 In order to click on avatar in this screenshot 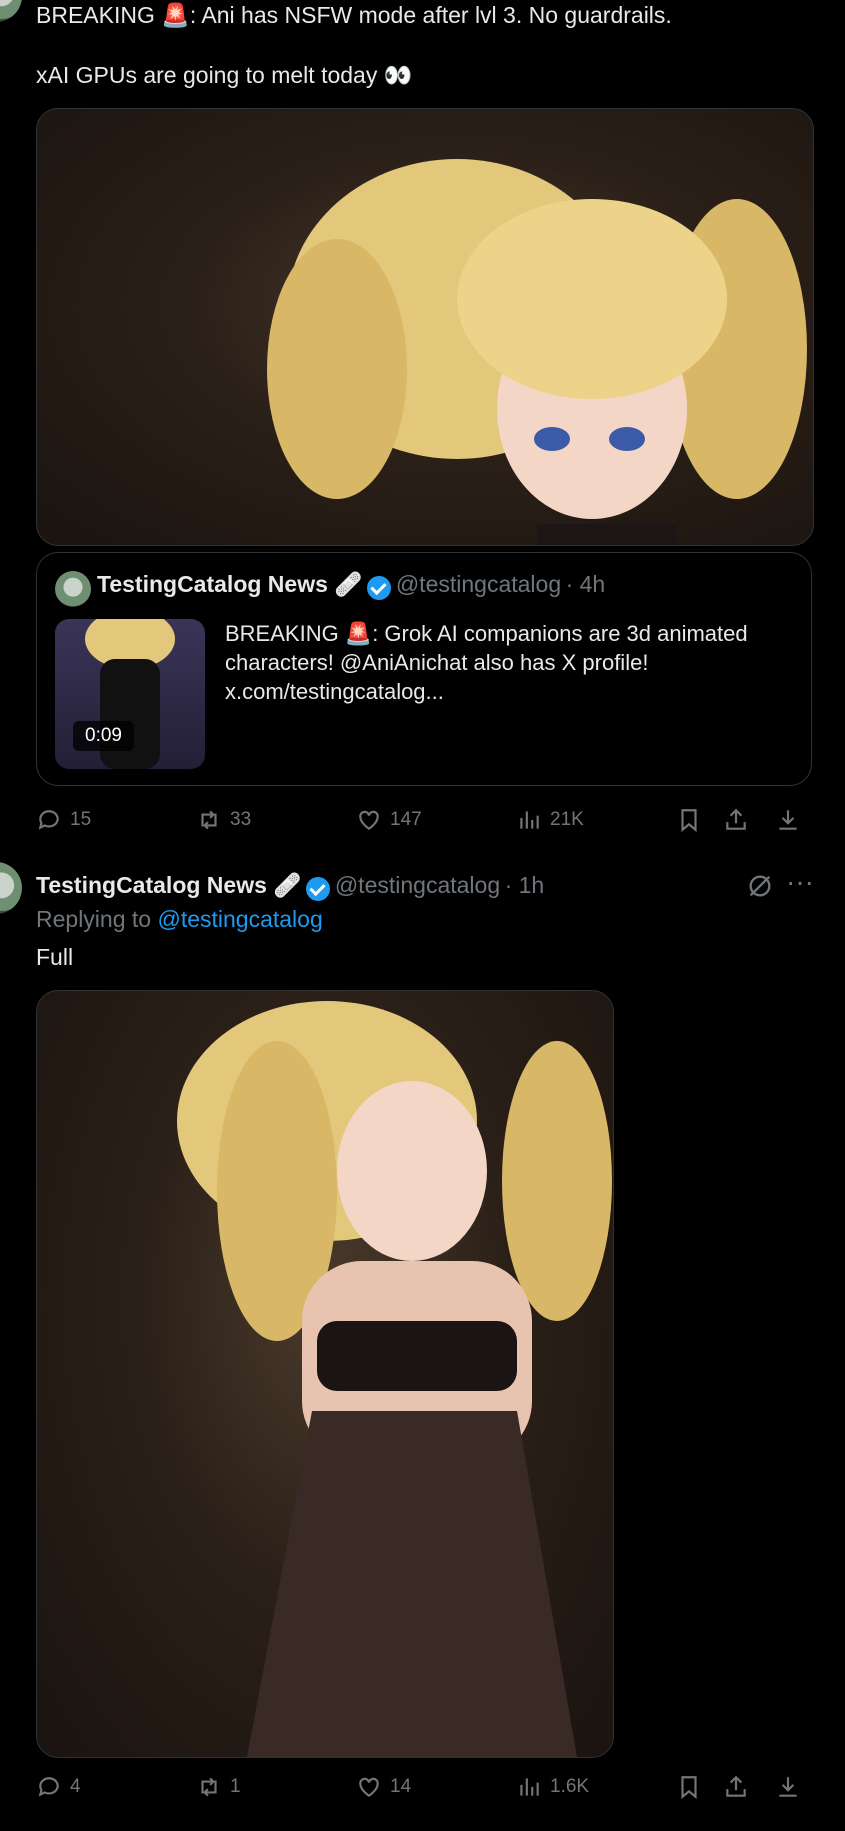, I will do `click(11, 11)`.